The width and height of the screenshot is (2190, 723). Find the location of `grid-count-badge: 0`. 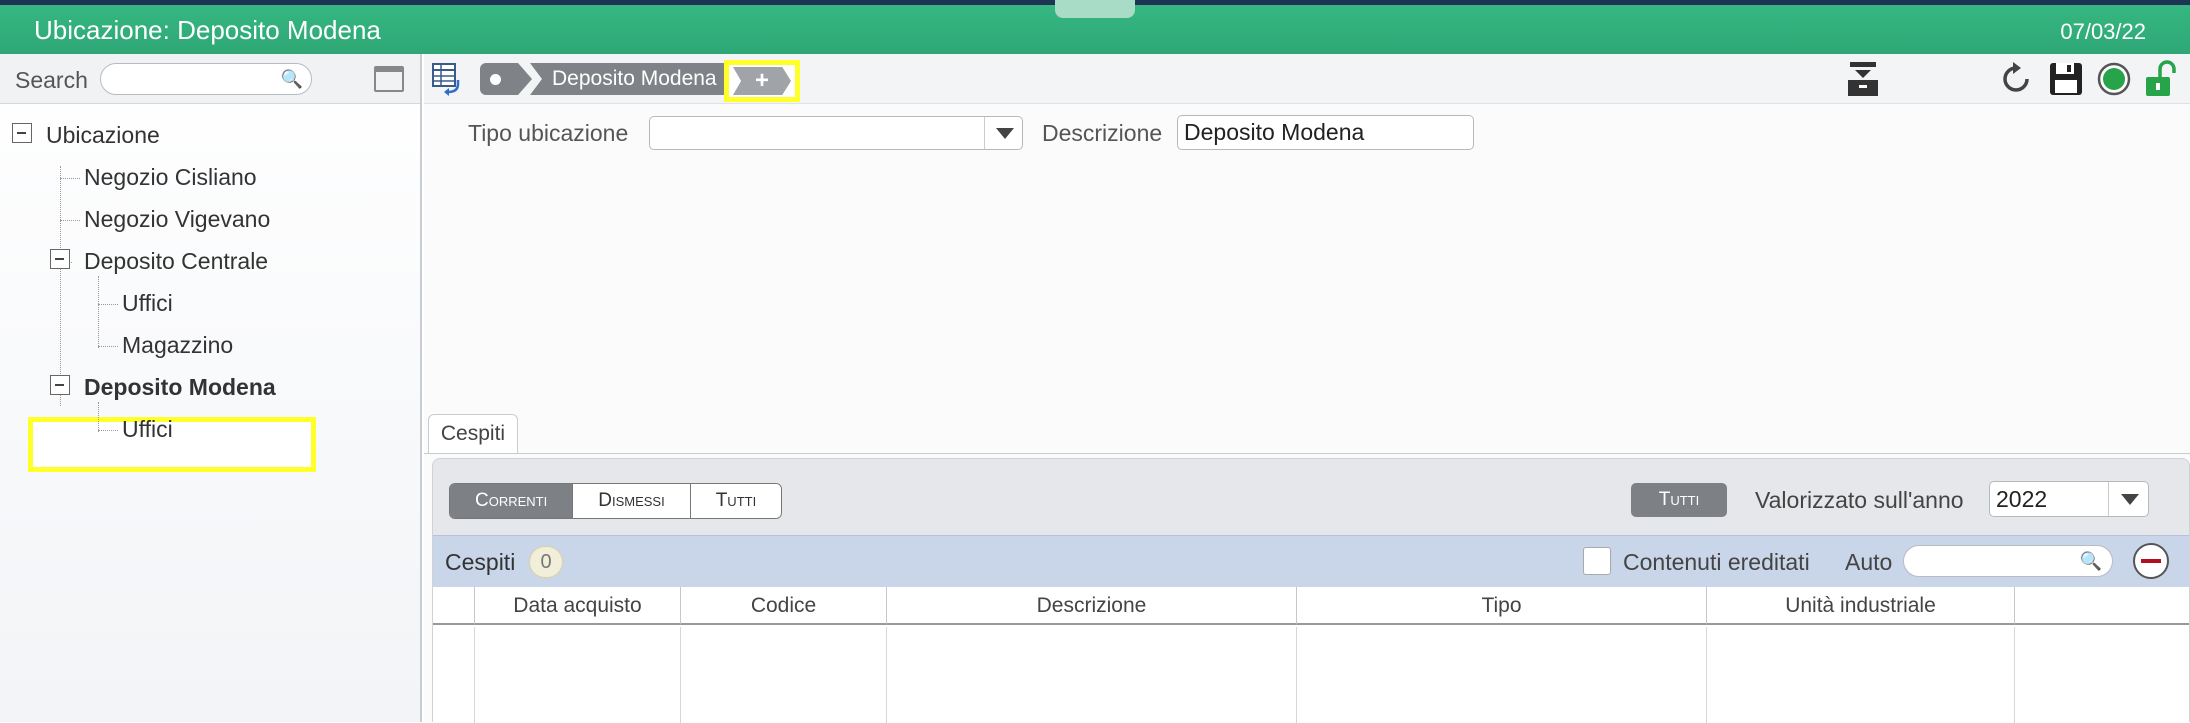

grid-count-badge: 0 is located at coordinates (546, 562).